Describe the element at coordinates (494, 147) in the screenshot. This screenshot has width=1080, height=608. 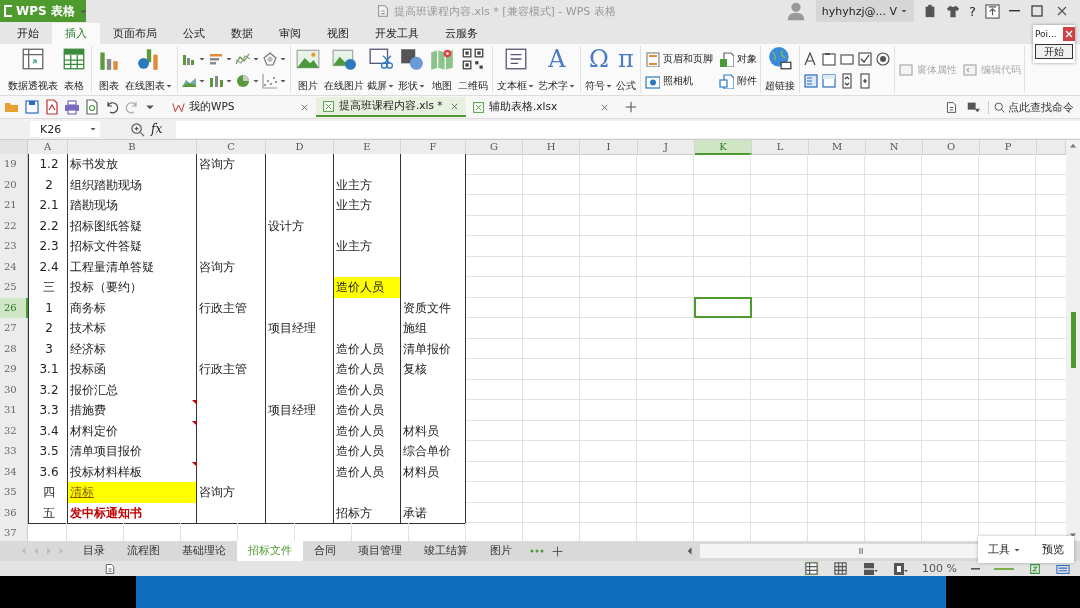
I see `column-header: G` at that location.